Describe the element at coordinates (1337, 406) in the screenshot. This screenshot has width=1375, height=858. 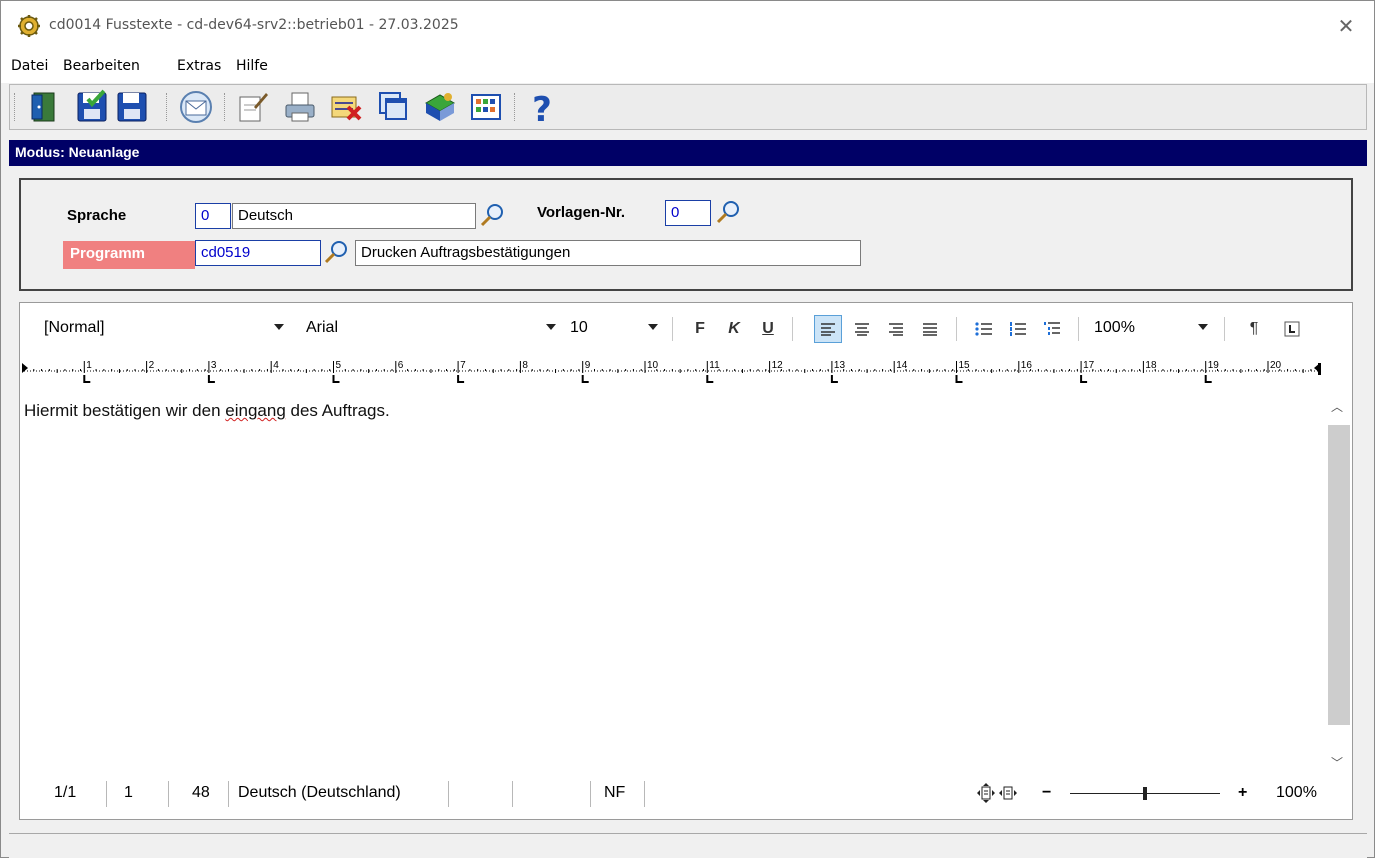
I see `scroll-up-icon: ︿` at that location.